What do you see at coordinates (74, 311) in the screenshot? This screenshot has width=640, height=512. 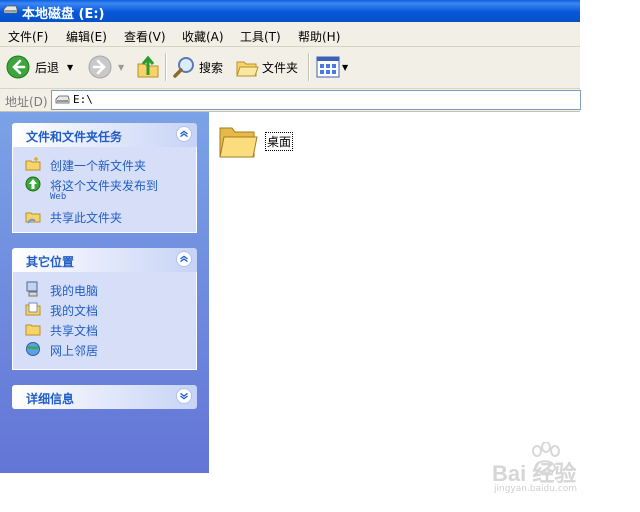 I see `place-label: 我的文档` at bounding box center [74, 311].